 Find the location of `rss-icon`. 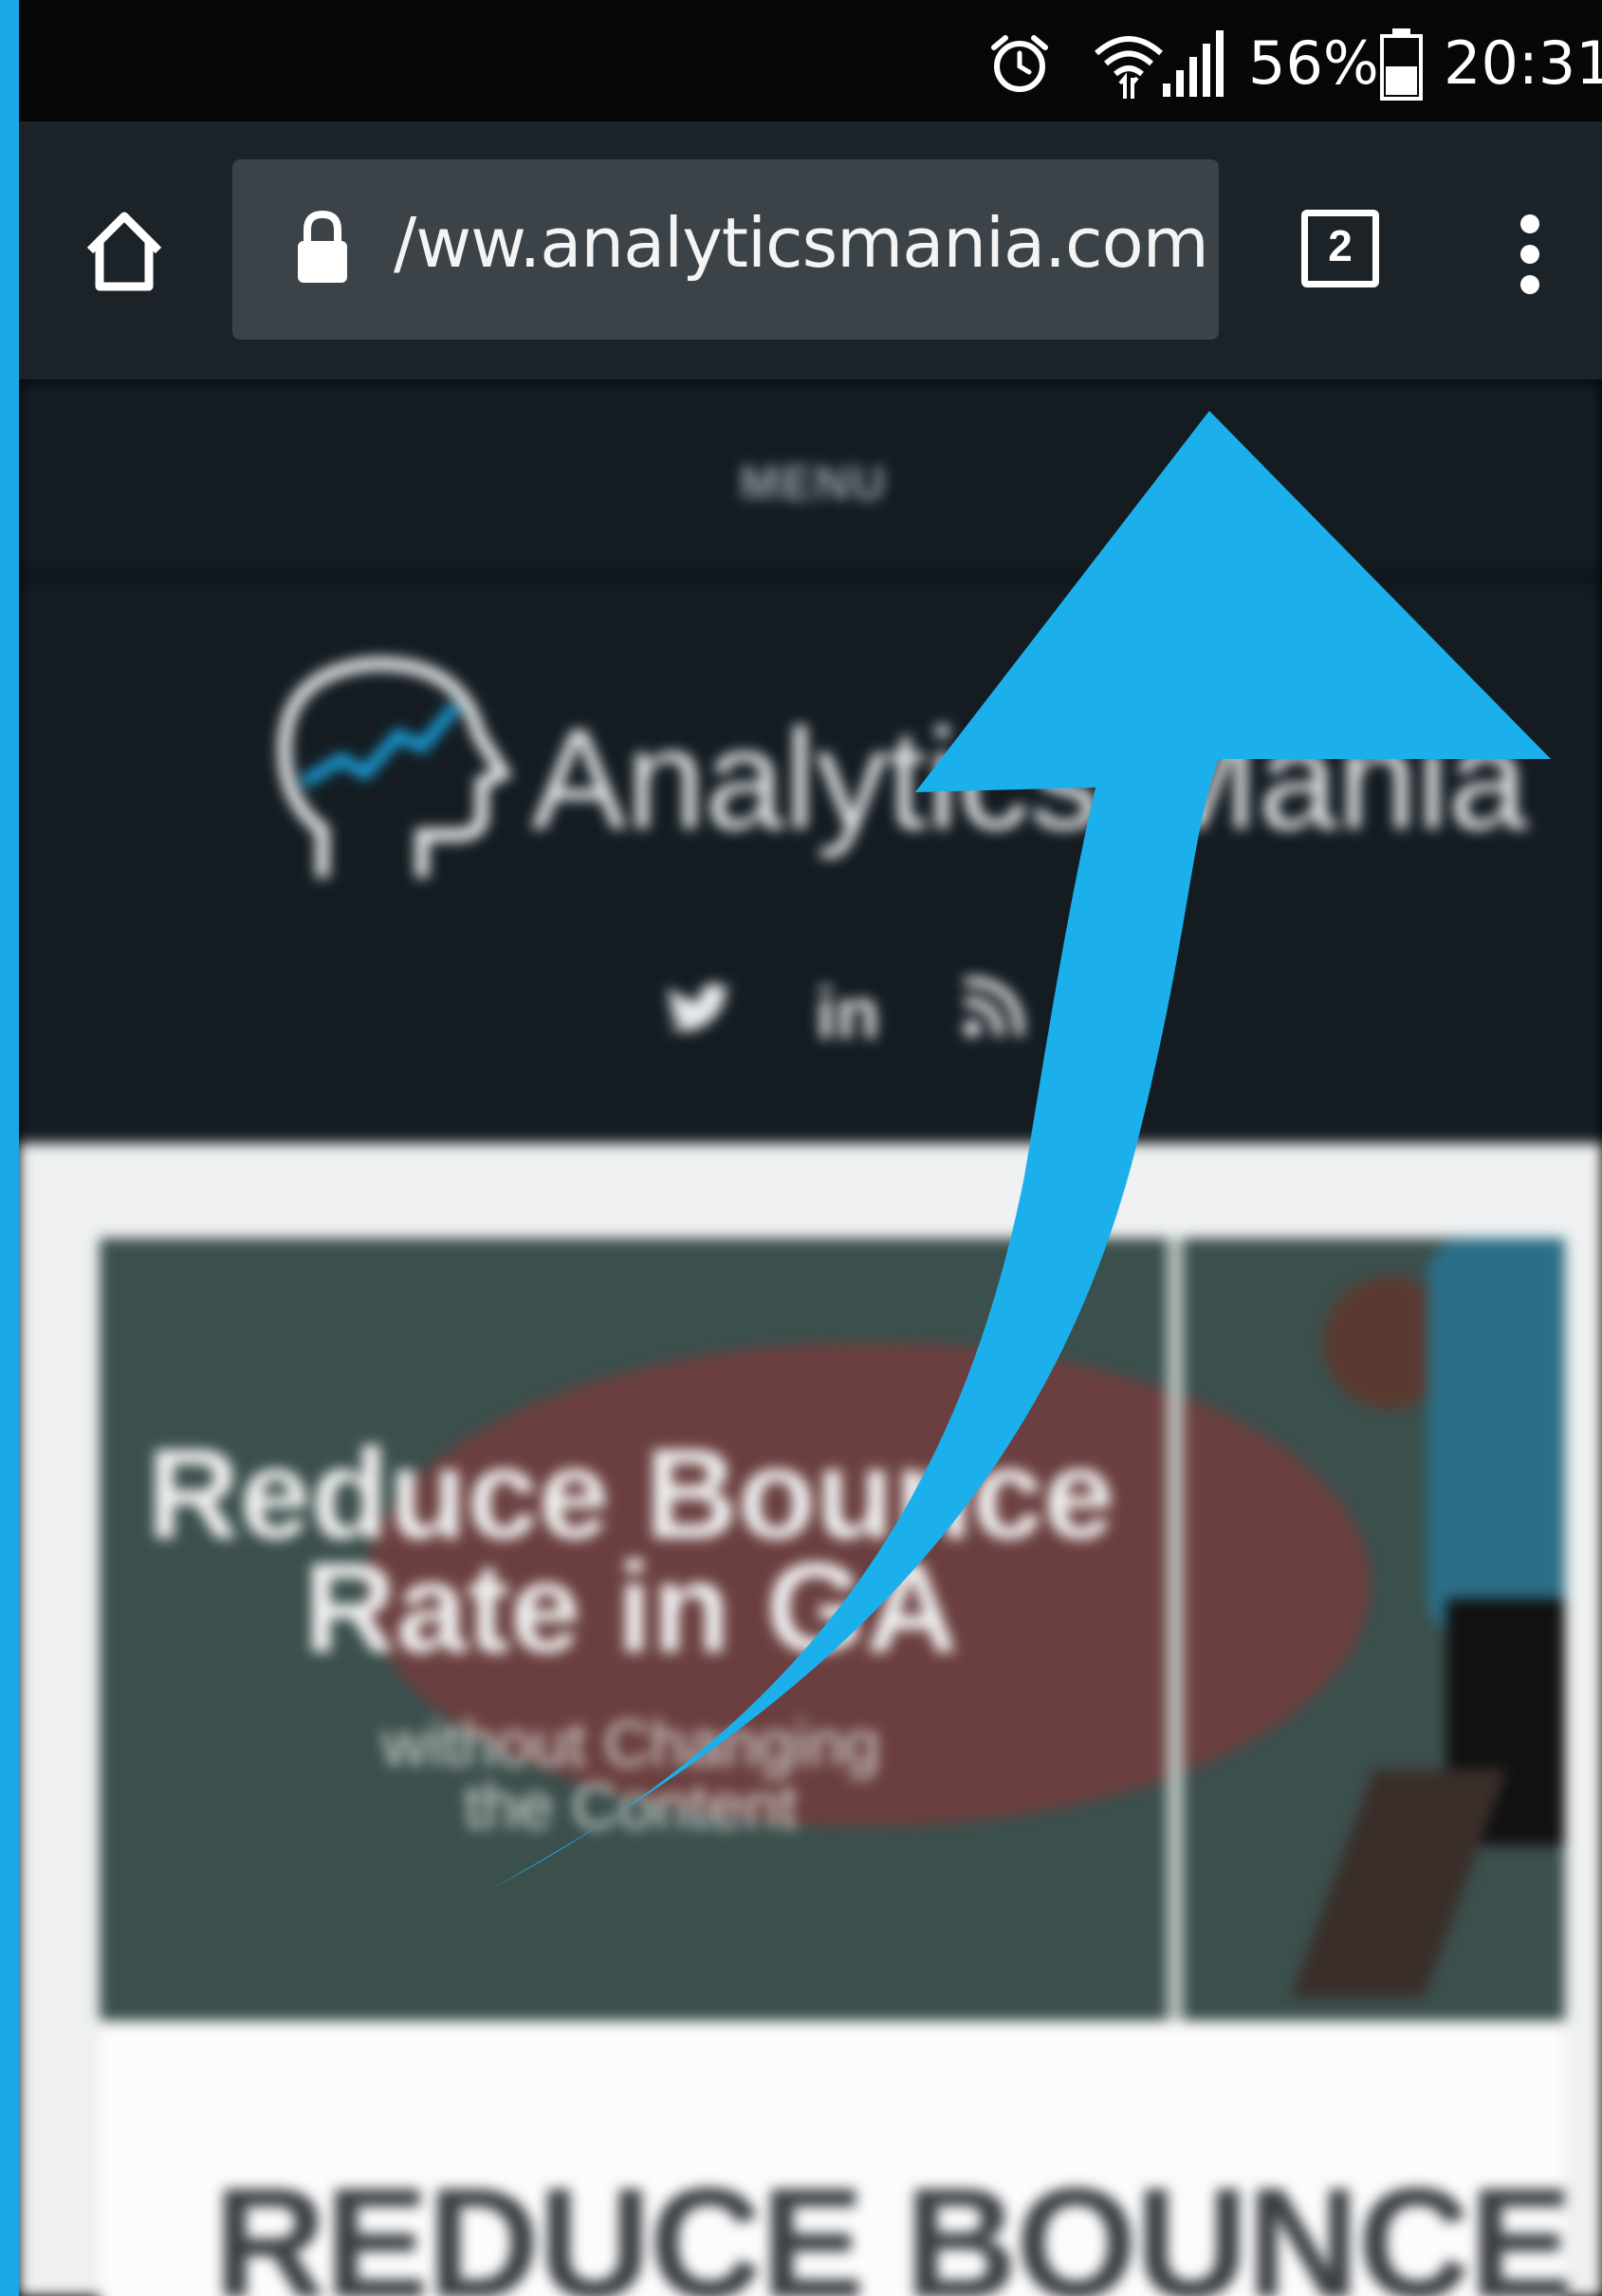

rss-icon is located at coordinates (993, 1007).